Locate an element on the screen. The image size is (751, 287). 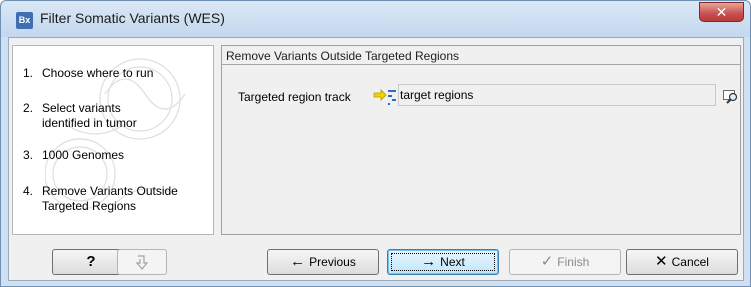
arrow-left-icon: ← is located at coordinates (298, 261).